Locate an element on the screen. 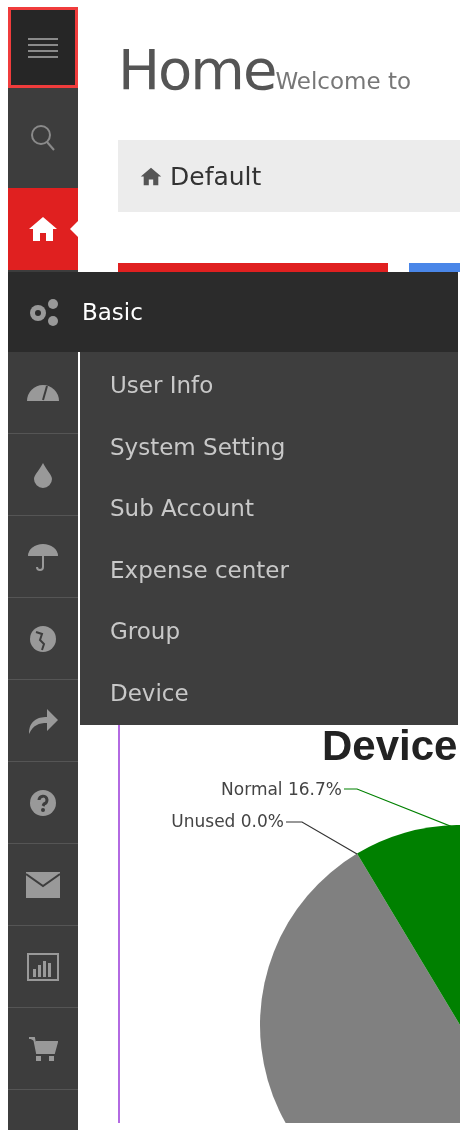  globe-icon is located at coordinates (43, 638).